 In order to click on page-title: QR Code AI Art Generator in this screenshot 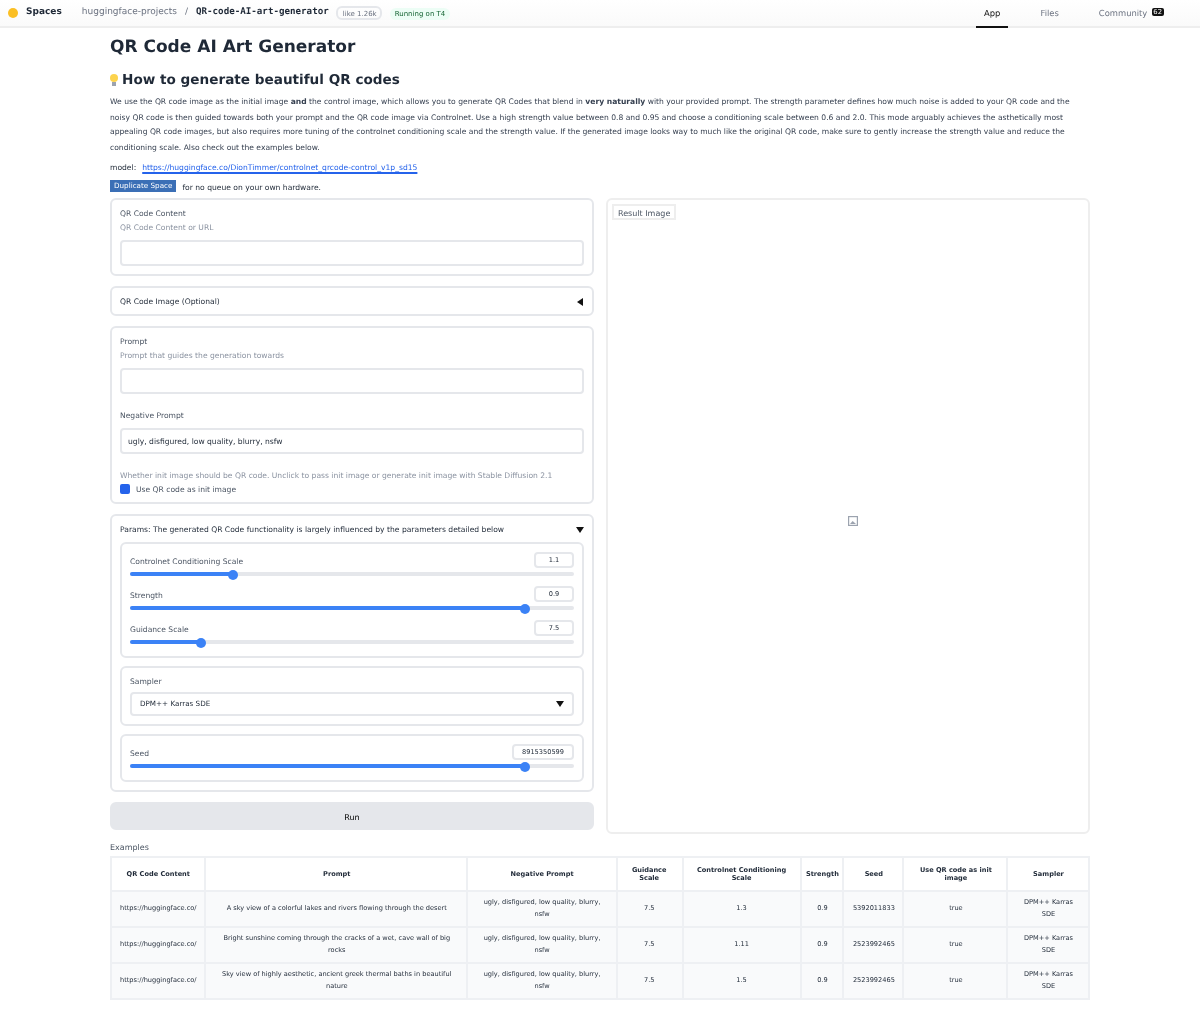, I will do `click(234, 48)`.